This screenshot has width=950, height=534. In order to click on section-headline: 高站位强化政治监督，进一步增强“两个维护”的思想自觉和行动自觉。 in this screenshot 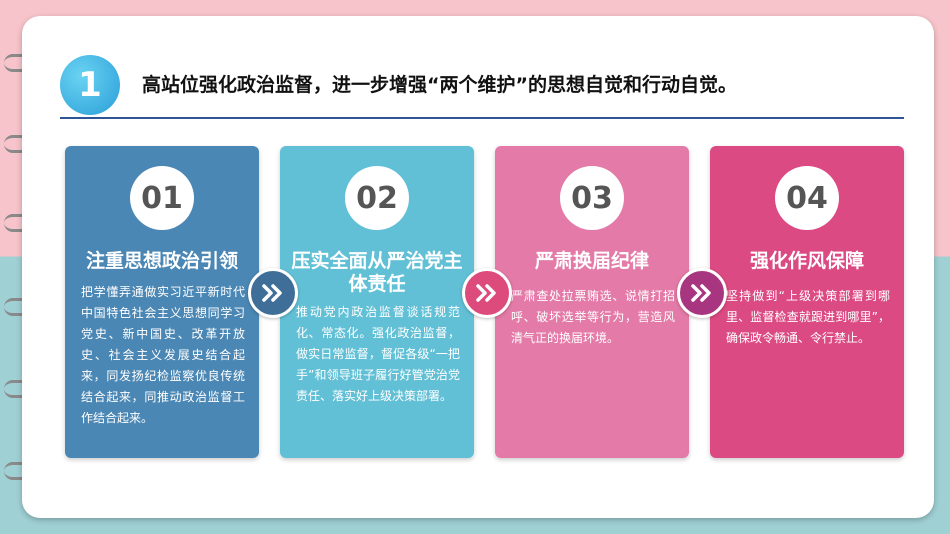, I will do `click(439, 85)`.